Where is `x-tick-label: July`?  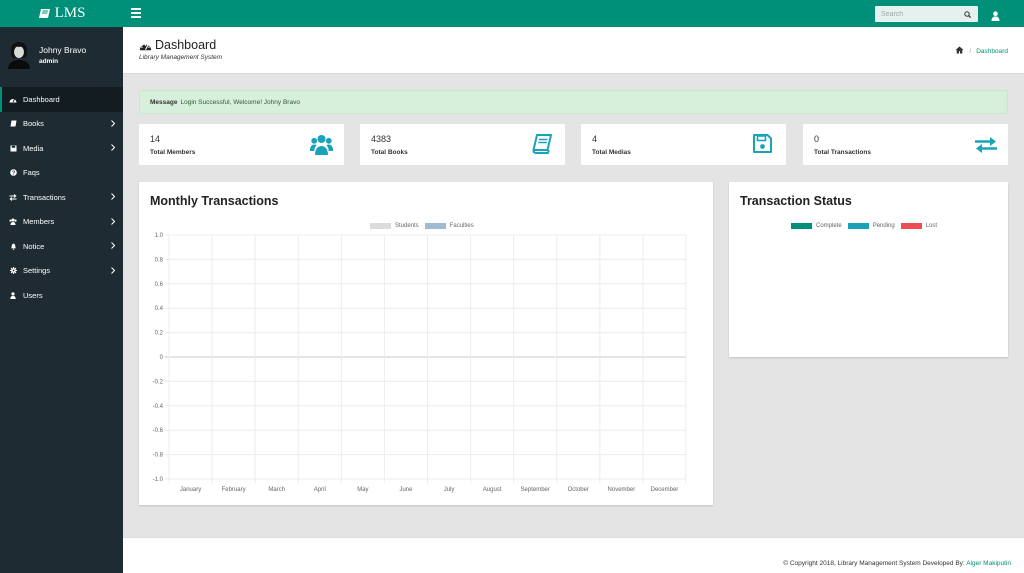 x-tick-label: July is located at coordinates (449, 490).